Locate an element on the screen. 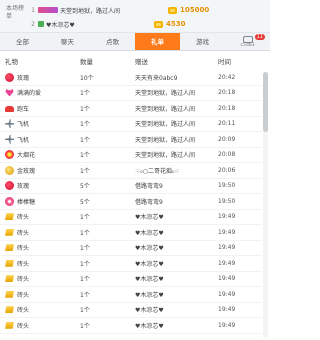 The image size is (320, 340). gift-name: 砖头 is located at coordinates (23, 295).